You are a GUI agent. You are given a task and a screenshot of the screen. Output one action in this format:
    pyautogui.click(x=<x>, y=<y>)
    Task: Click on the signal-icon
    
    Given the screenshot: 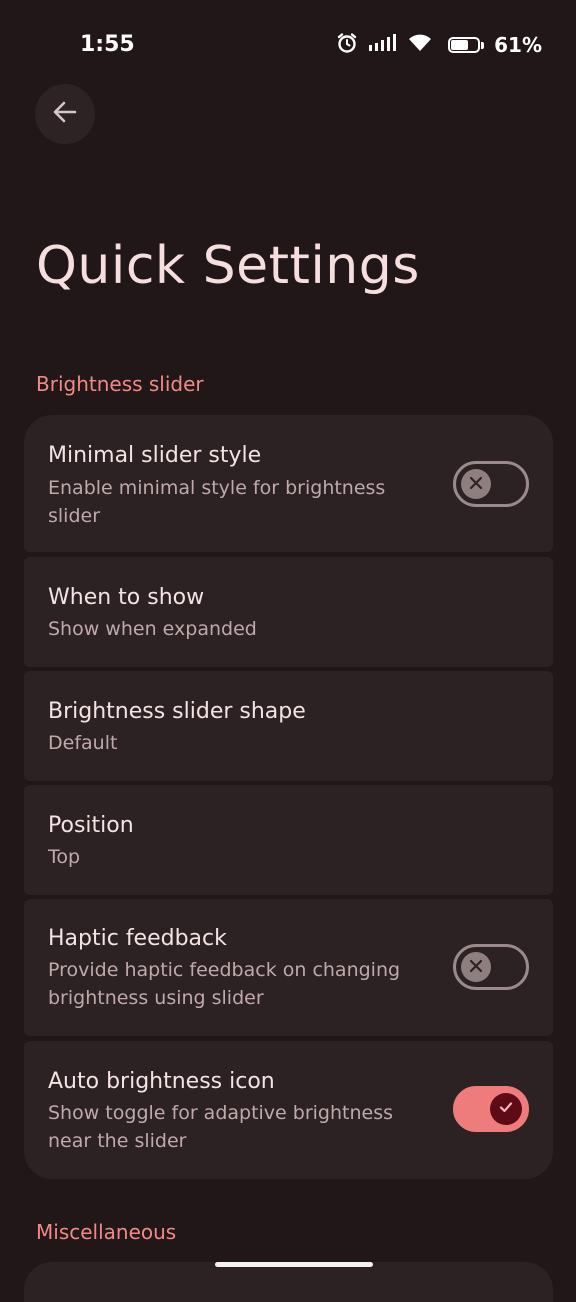 What is the action you would take?
    pyautogui.click(x=383, y=45)
    